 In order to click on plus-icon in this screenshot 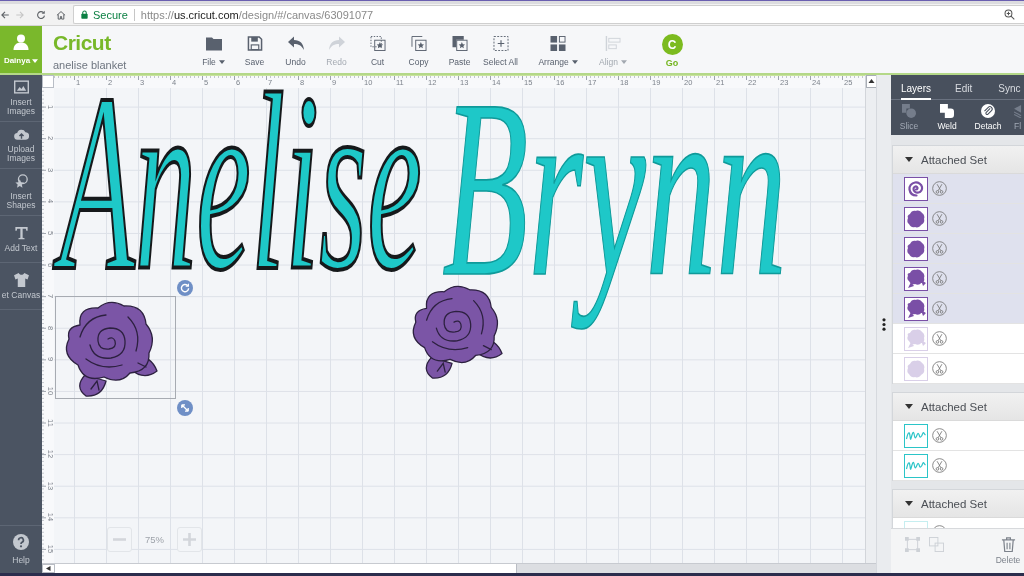, I will do `click(189, 539)`.